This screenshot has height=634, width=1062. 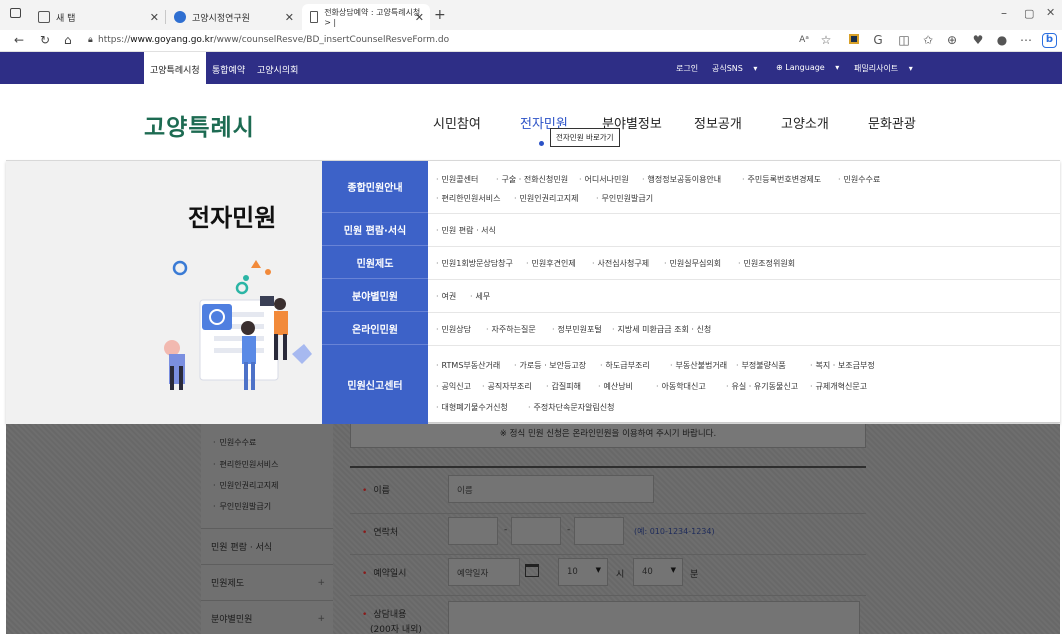 I want to click on menu-link: 여권, so click(x=446, y=296).